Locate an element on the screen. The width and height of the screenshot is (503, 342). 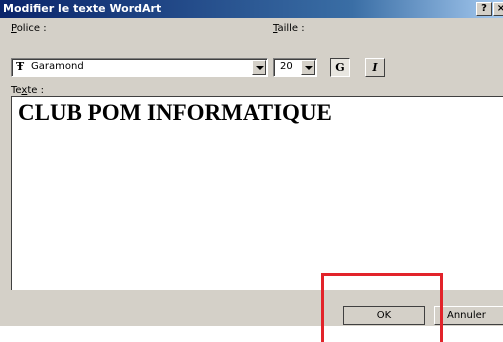
size-select-value: 20 is located at coordinates (286, 66).